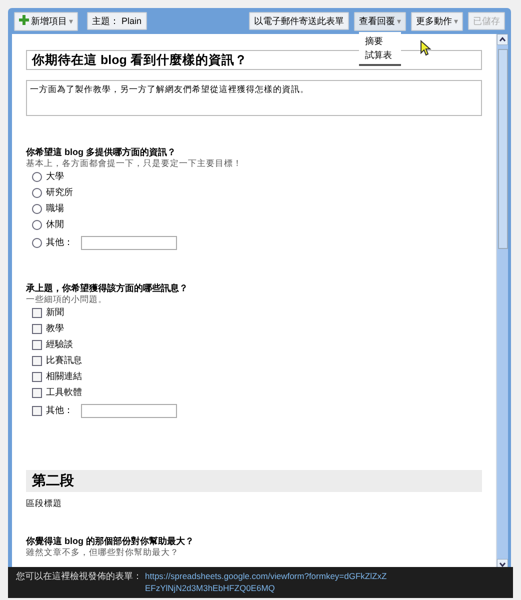 This screenshot has height=600, width=521. Describe the element at coordinates (117, 21) in the screenshot. I see `theme-label: 主題： Plain` at that location.